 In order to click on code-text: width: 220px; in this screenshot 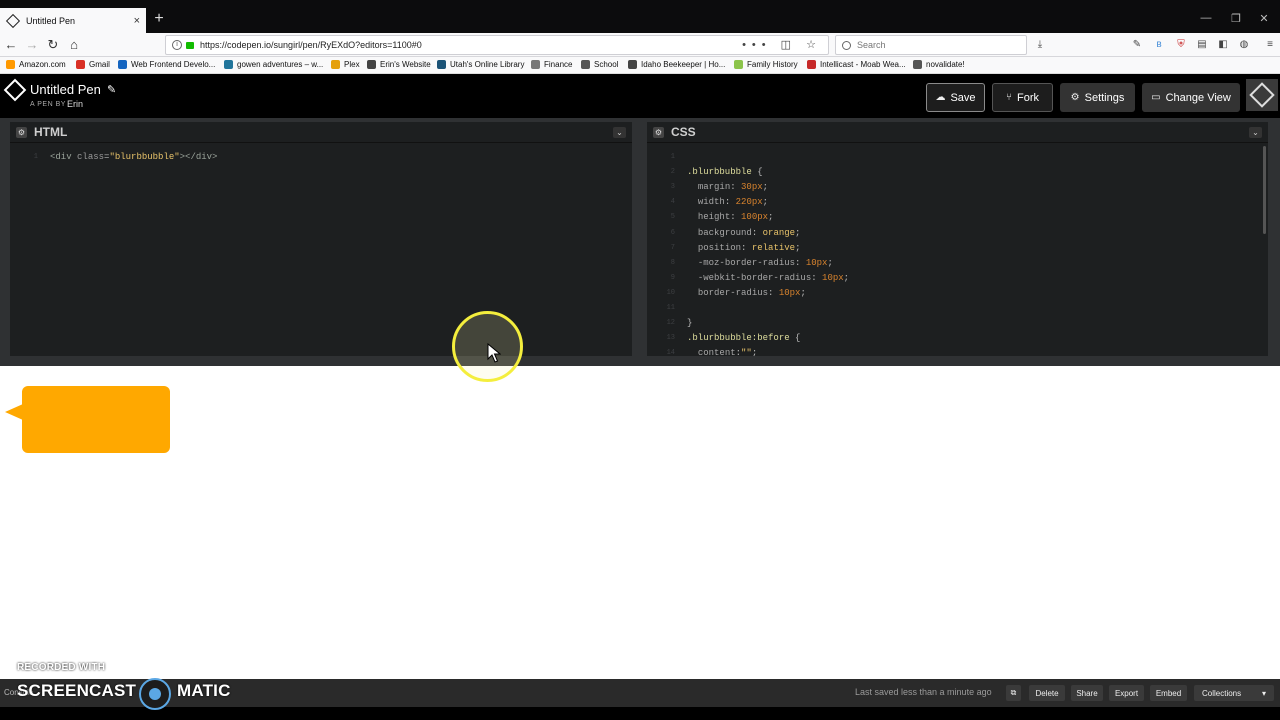, I will do `click(727, 202)`.